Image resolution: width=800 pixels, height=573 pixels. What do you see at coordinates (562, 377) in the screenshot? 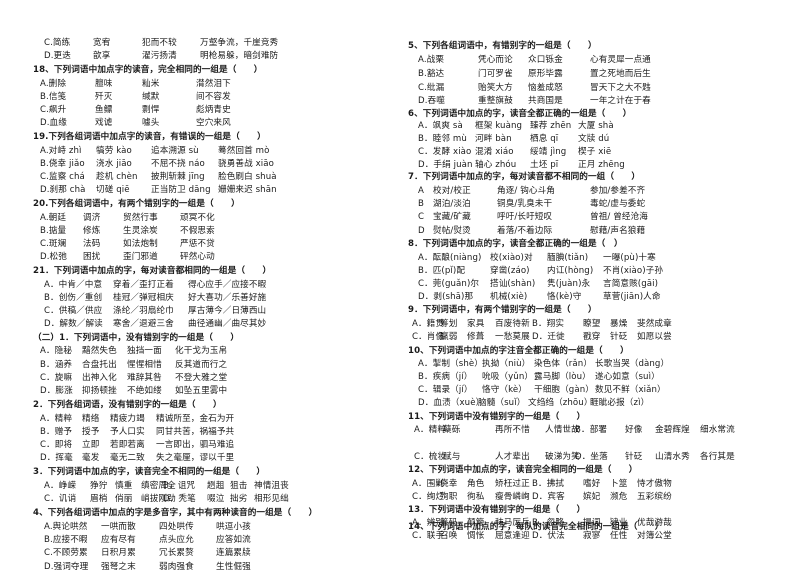
I see `option-cell: 露马脚（lòu）` at bounding box center [562, 377].